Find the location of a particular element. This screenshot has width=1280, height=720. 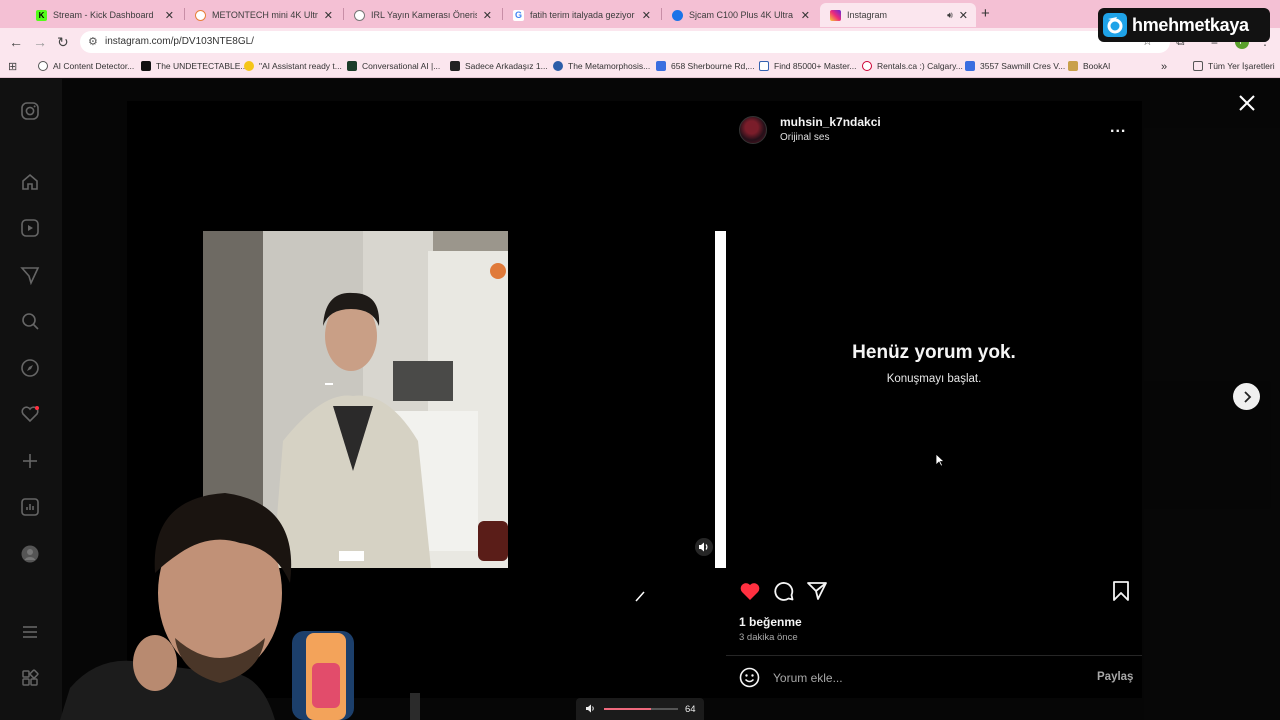

metontech-icon is located at coordinates (200, 15).